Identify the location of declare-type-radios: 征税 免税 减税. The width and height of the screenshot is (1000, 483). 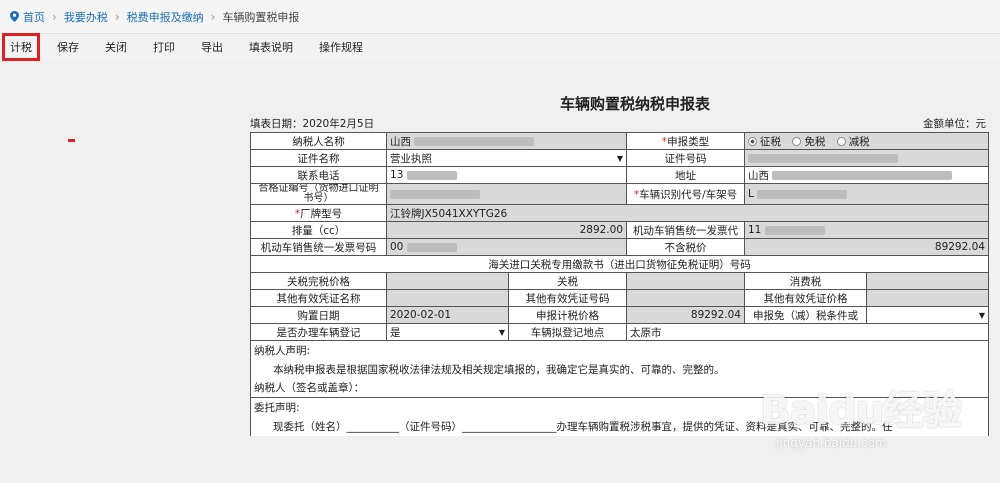
(866, 141).